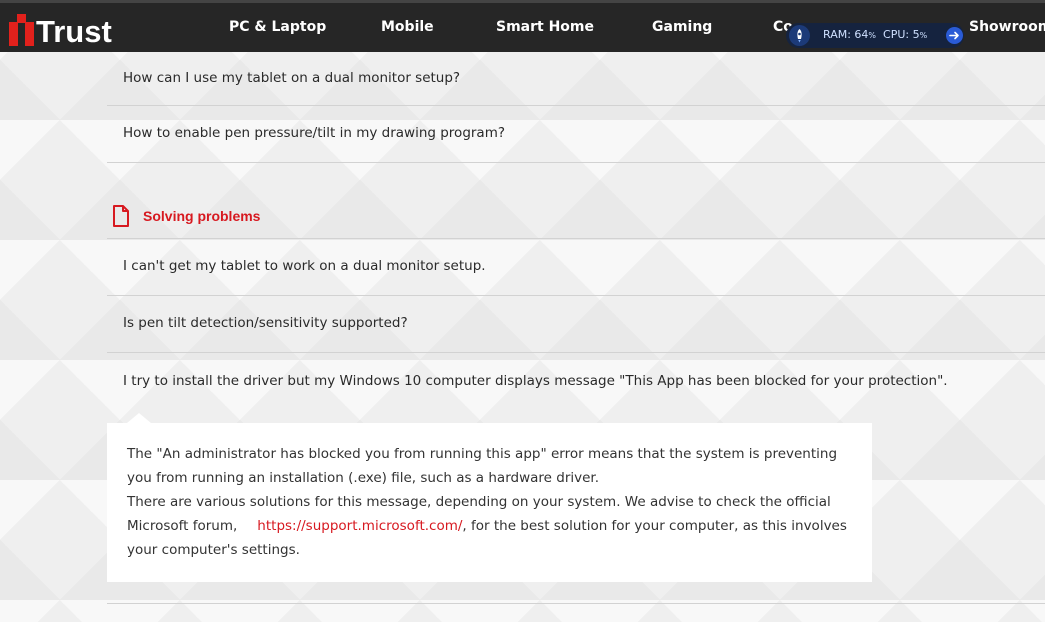 The height and width of the screenshot is (622, 1045). What do you see at coordinates (29, 34) in the screenshot?
I see `logo-mark-right` at bounding box center [29, 34].